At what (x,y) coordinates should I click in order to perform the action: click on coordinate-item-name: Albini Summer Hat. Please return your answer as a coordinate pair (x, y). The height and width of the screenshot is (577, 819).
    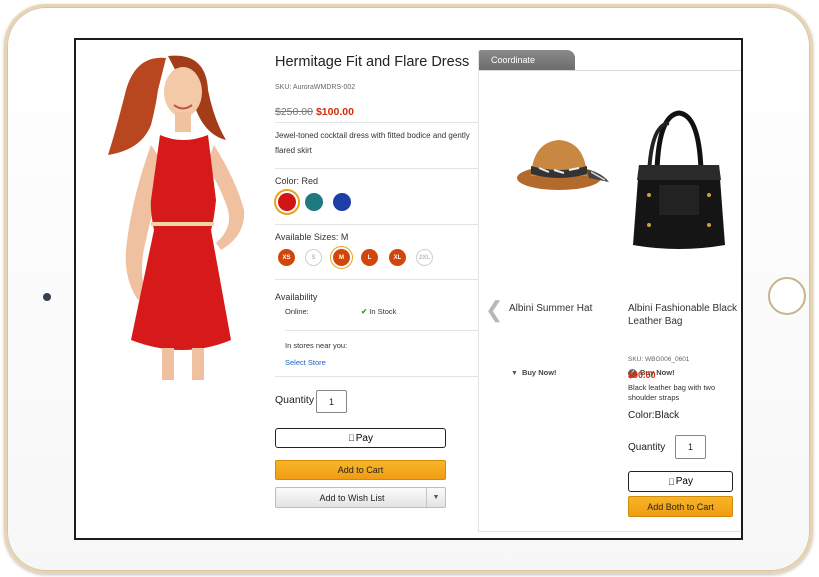
    Looking at the image, I should click on (550, 308).